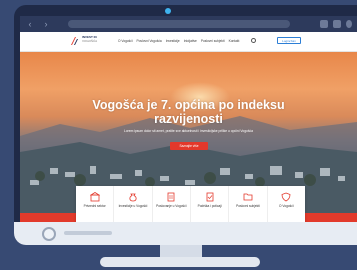 This screenshot has height=270, width=357. I want to click on logo-text: INVEST IN VOGOŠĆA, so click(95, 39).